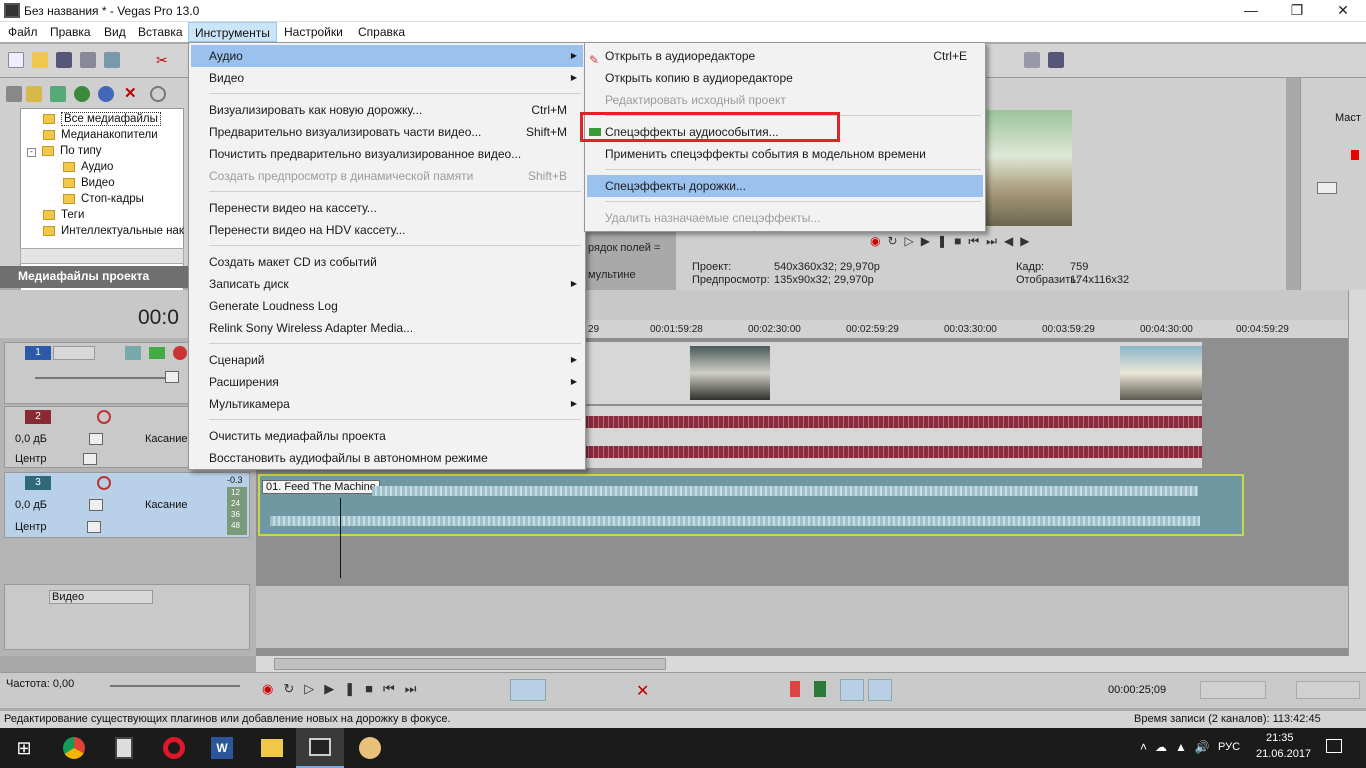  I want to click on import-icon, so click(34, 94).